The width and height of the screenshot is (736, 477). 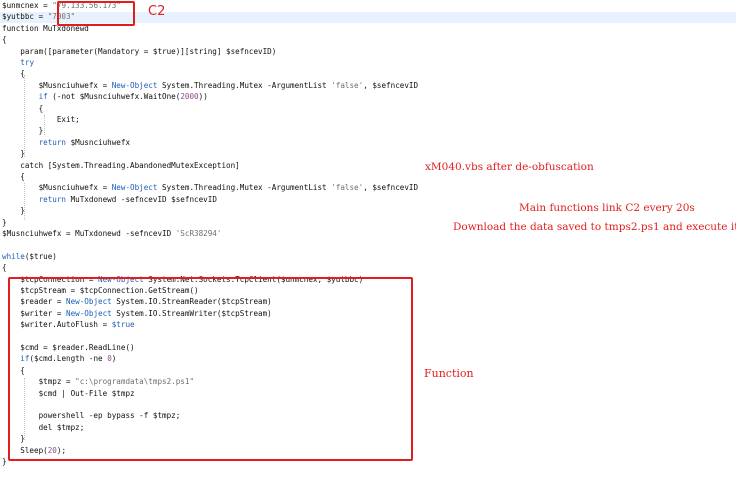 What do you see at coordinates (141, 199) in the screenshot?
I see `code-token: MuTxdonewd -sefncevID $sefncevID` at bounding box center [141, 199].